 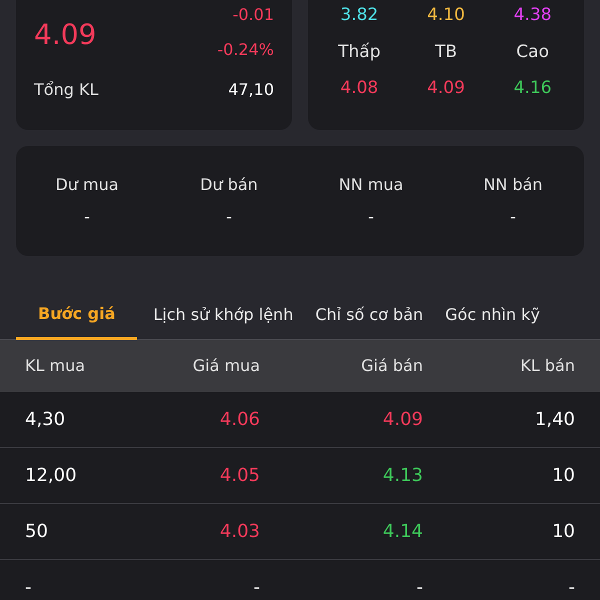 I want to click on column-header: Giá bán, so click(x=391, y=366).